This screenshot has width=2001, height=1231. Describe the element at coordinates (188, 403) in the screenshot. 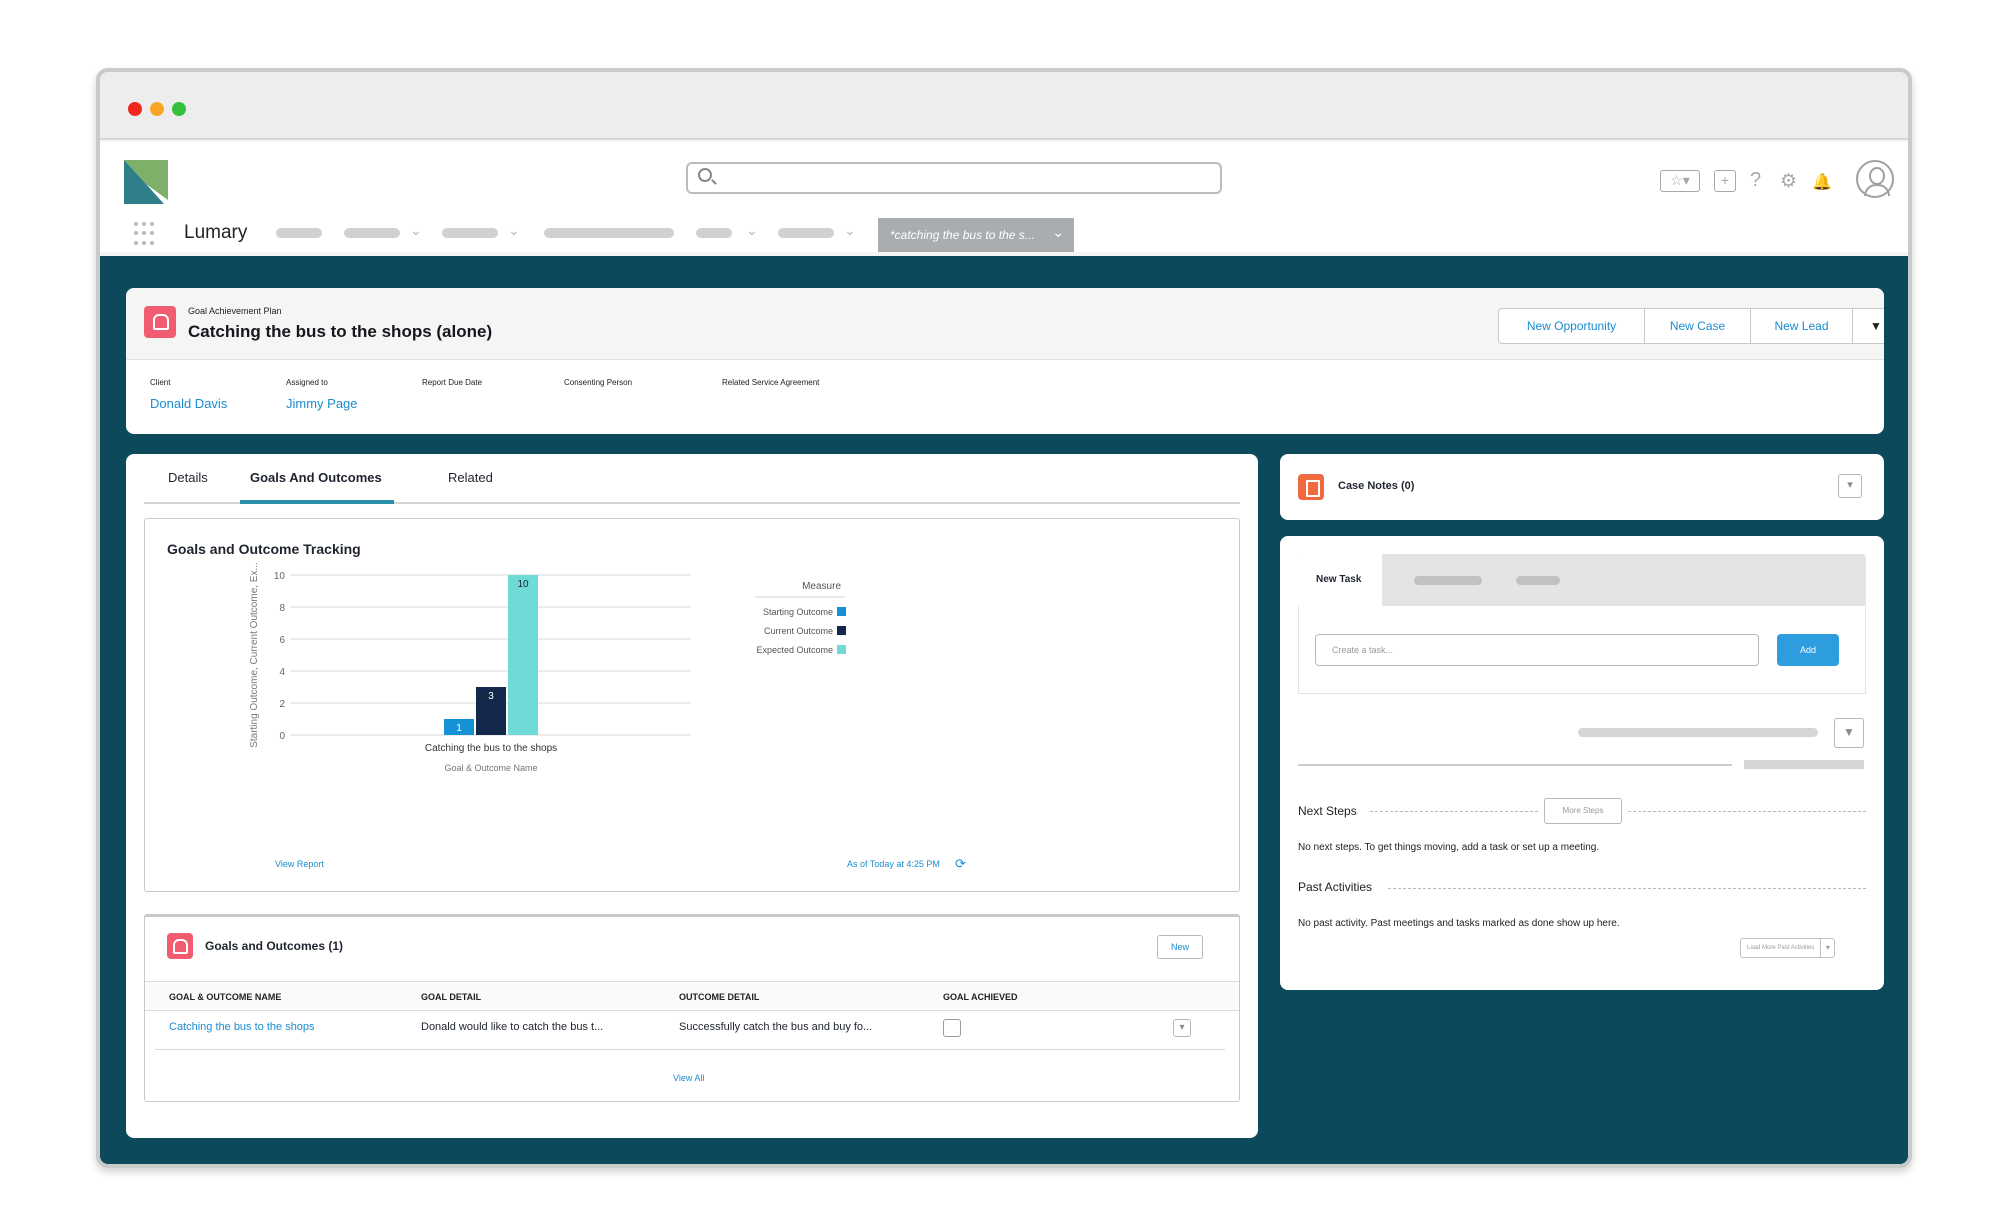

I see `client-link: Donald Davis` at that location.